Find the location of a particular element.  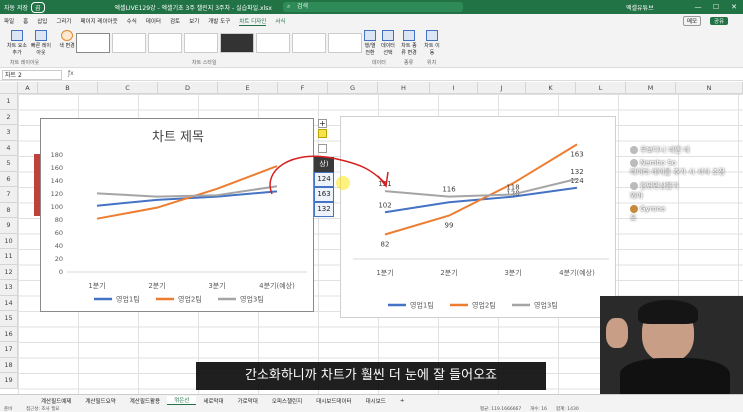

select-data-button: 데이터 선택 is located at coordinates (388, 43).